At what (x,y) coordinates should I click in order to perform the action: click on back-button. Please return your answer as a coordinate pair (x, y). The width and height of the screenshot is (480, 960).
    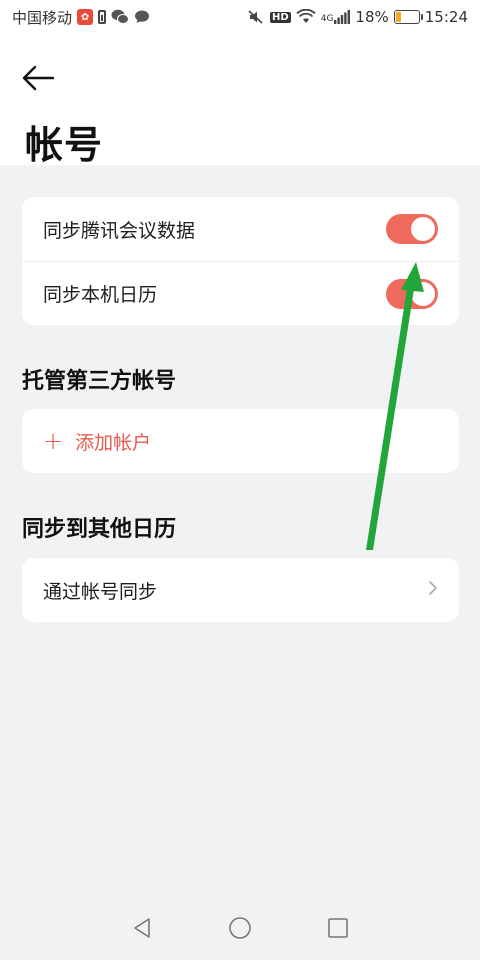
    Looking at the image, I should click on (38, 80).